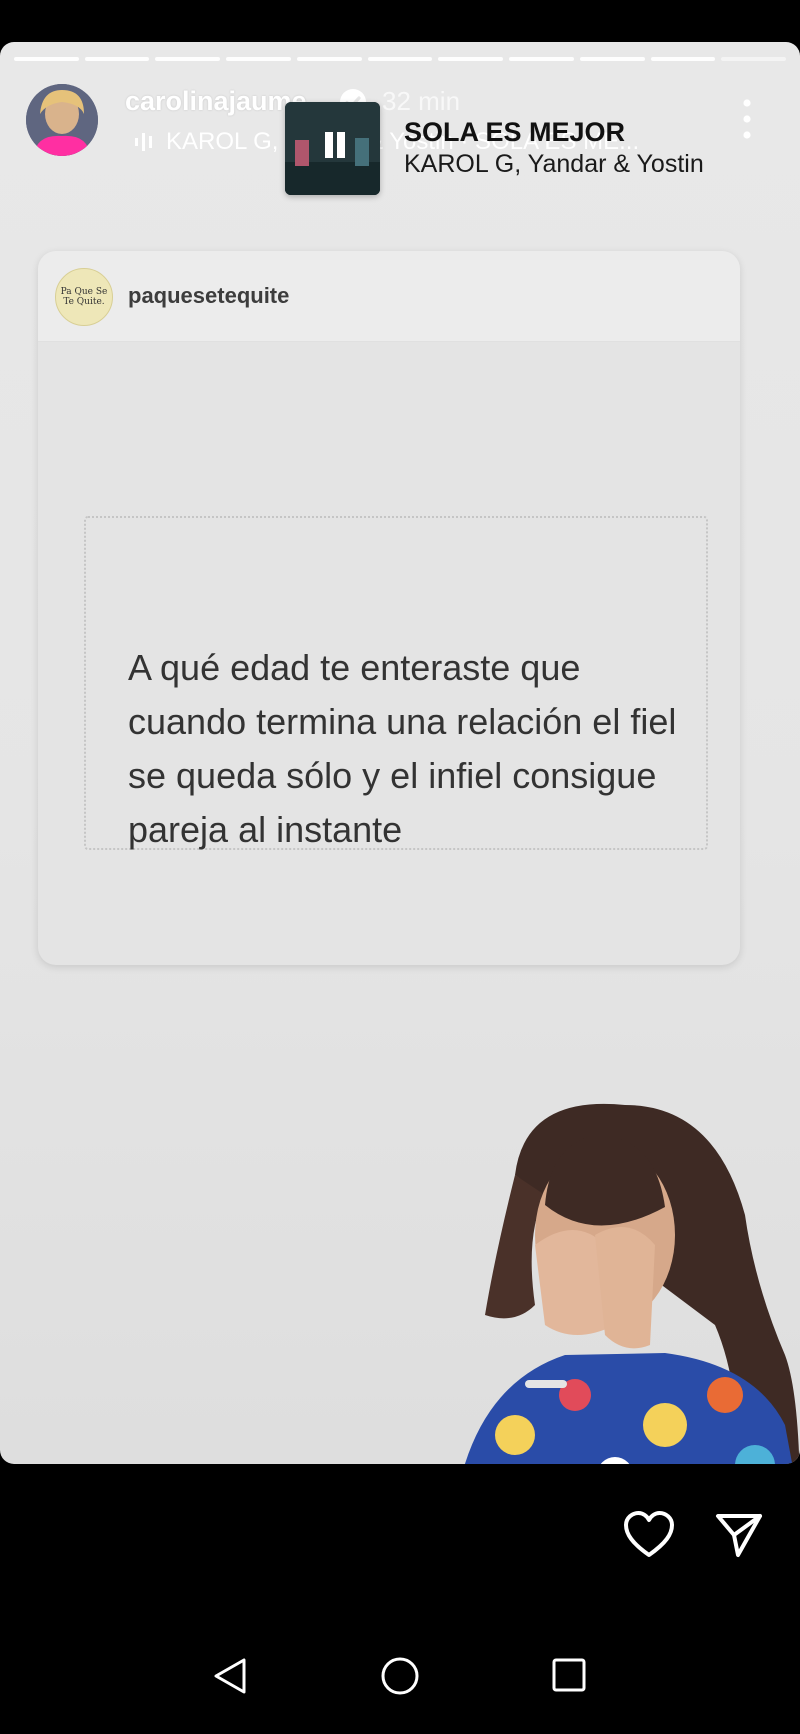 This screenshot has height=1734, width=800. What do you see at coordinates (84, 297) in the screenshot?
I see `shared-post-avatar: Pa Que Se Te Quite.` at bounding box center [84, 297].